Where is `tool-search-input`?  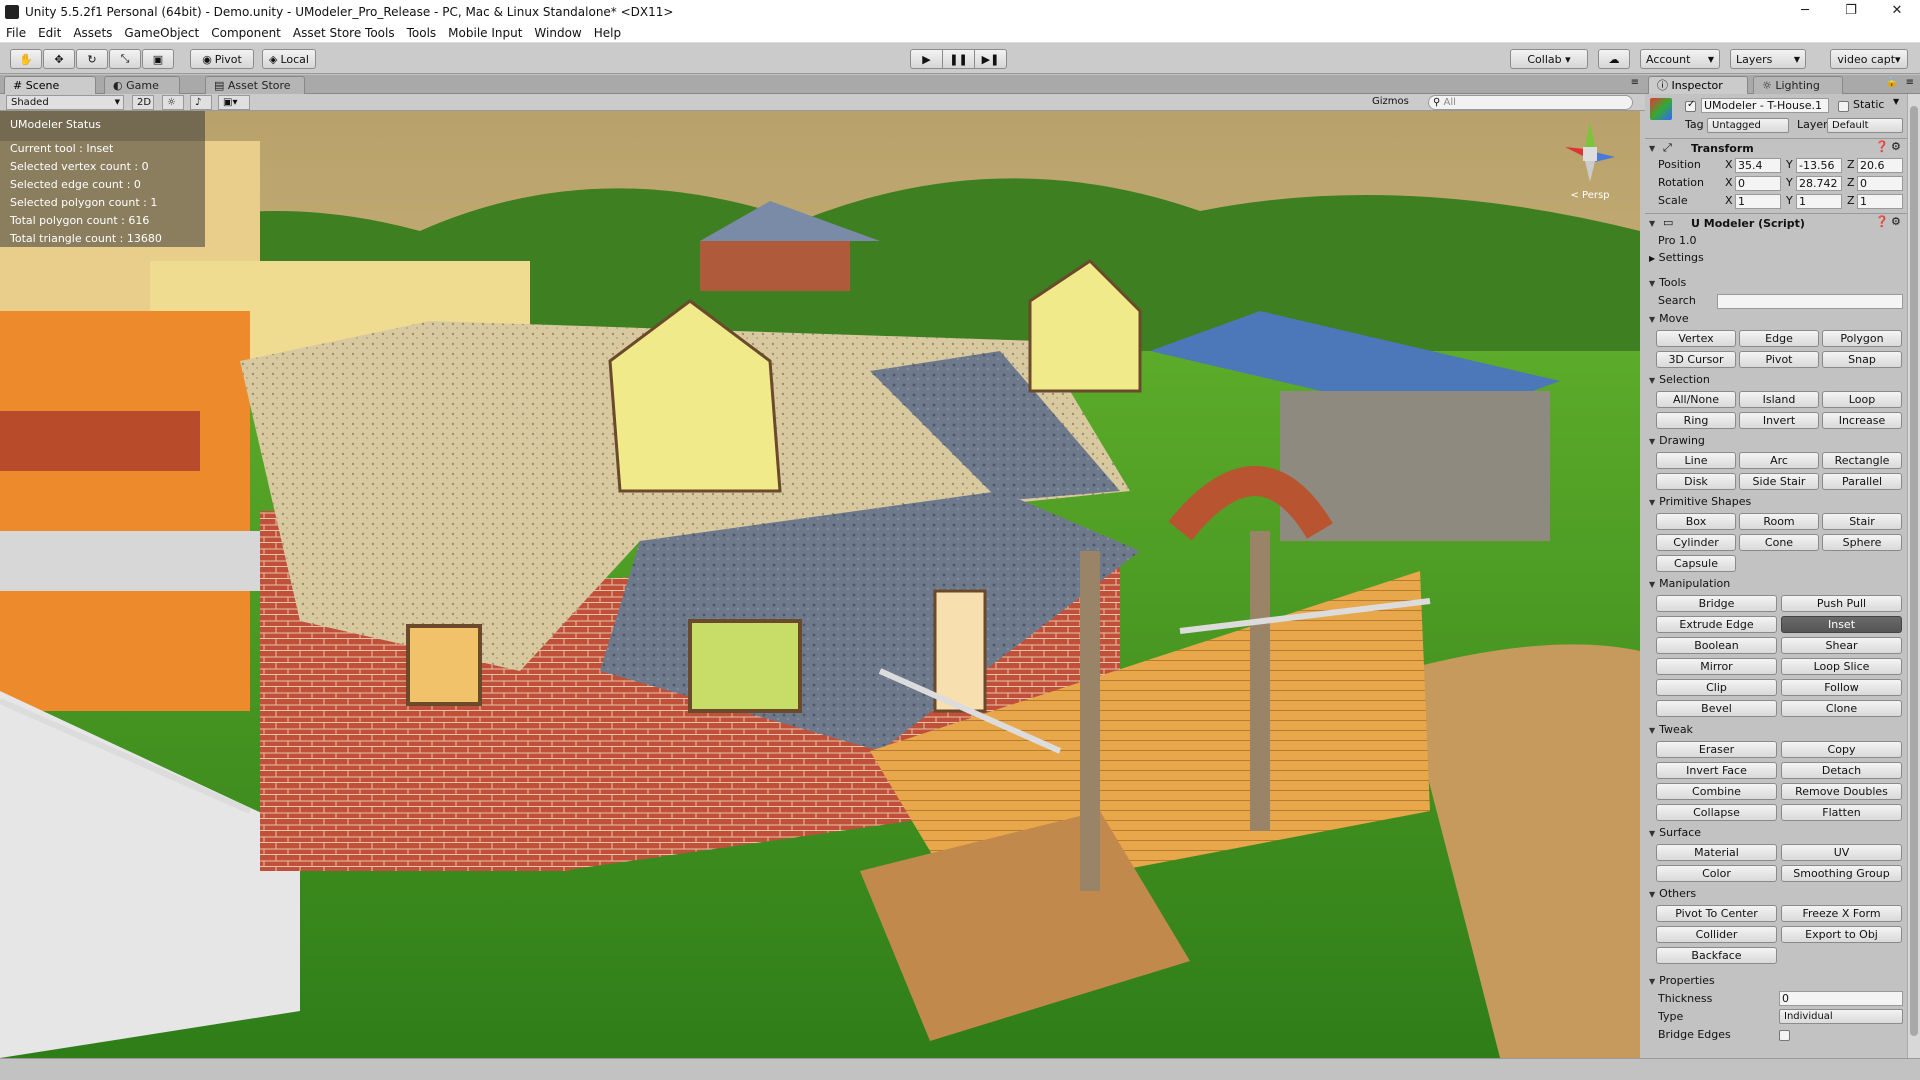 tool-search-input is located at coordinates (1810, 301).